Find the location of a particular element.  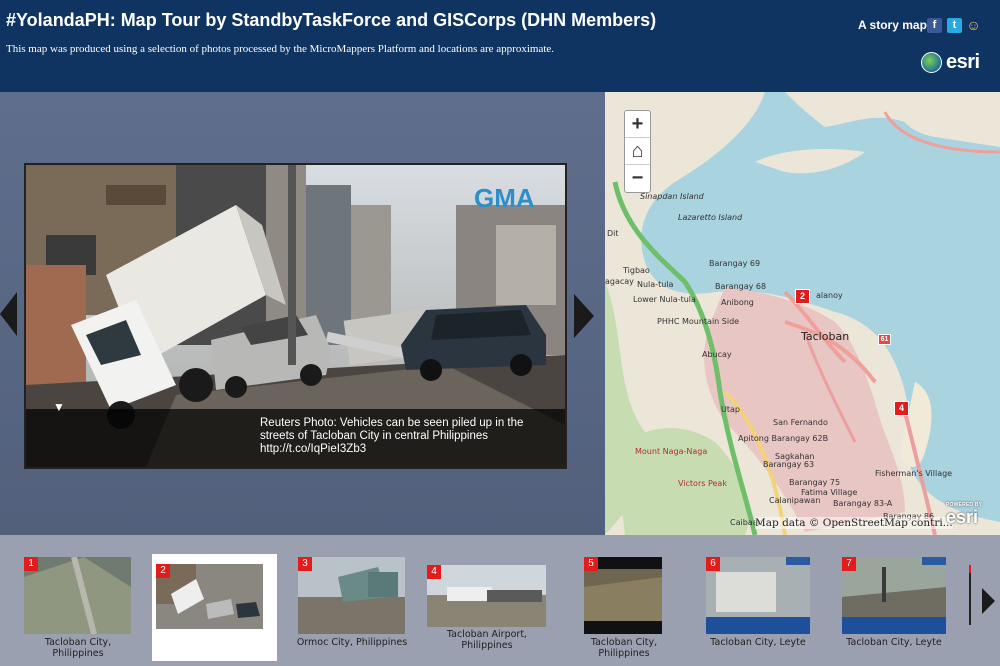

thumbnail-item: 1 Tacloban City, Philippines is located at coordinates (65, 600).